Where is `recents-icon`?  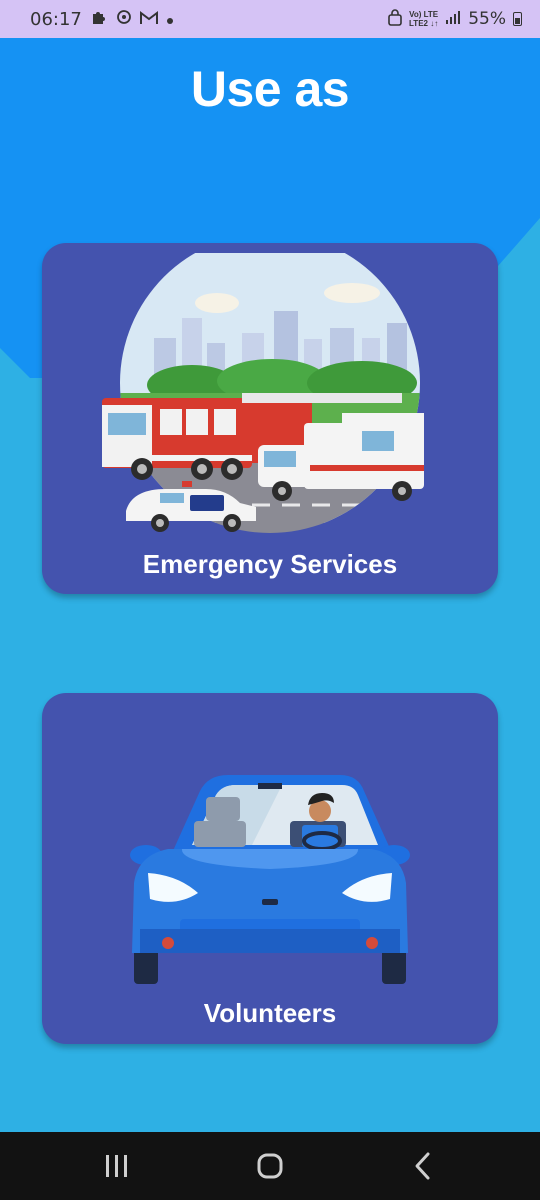
recents-icon is located at coordinates (116, 1166).